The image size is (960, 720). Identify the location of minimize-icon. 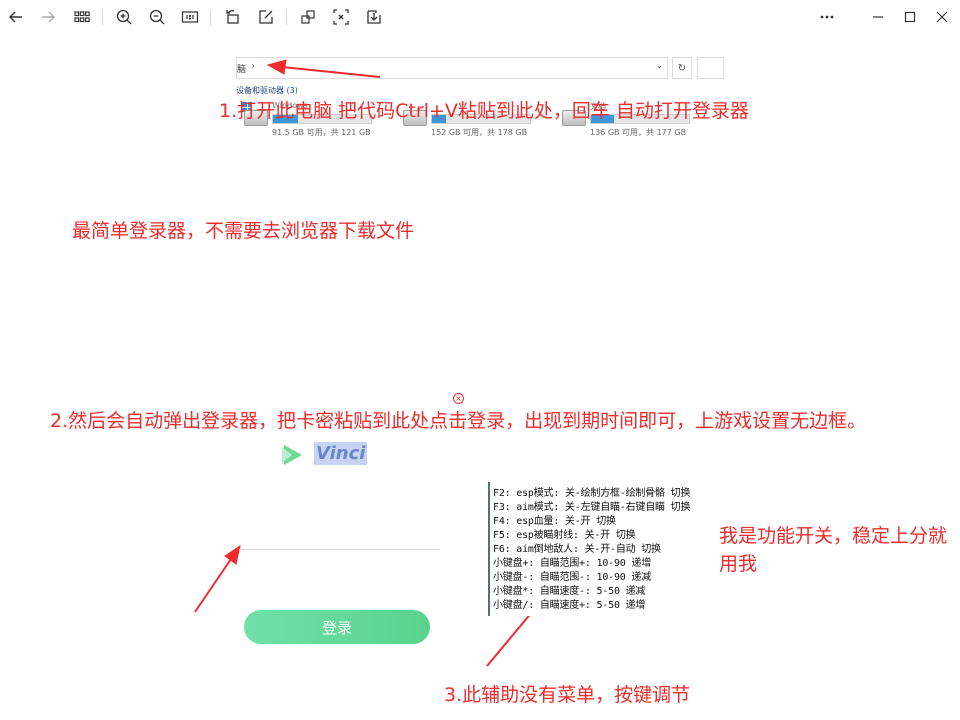
(878, 17).